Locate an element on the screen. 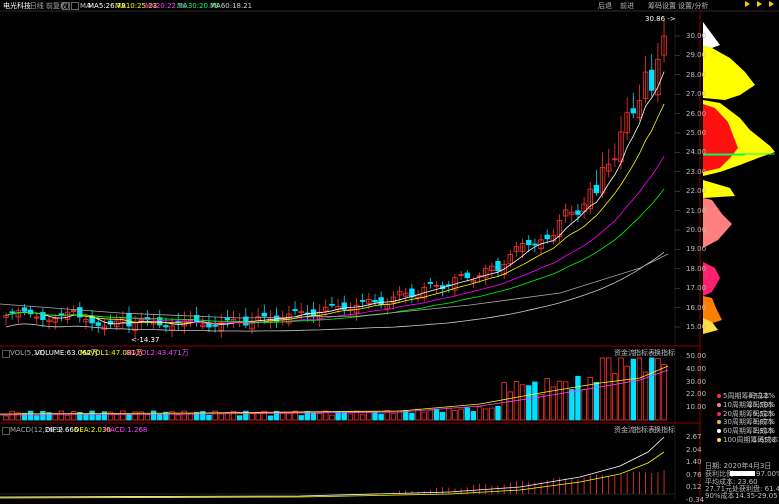 Image resolution: width=779 pixels, height=504 pixels. ma120-line is located at coordinates (334, 286).